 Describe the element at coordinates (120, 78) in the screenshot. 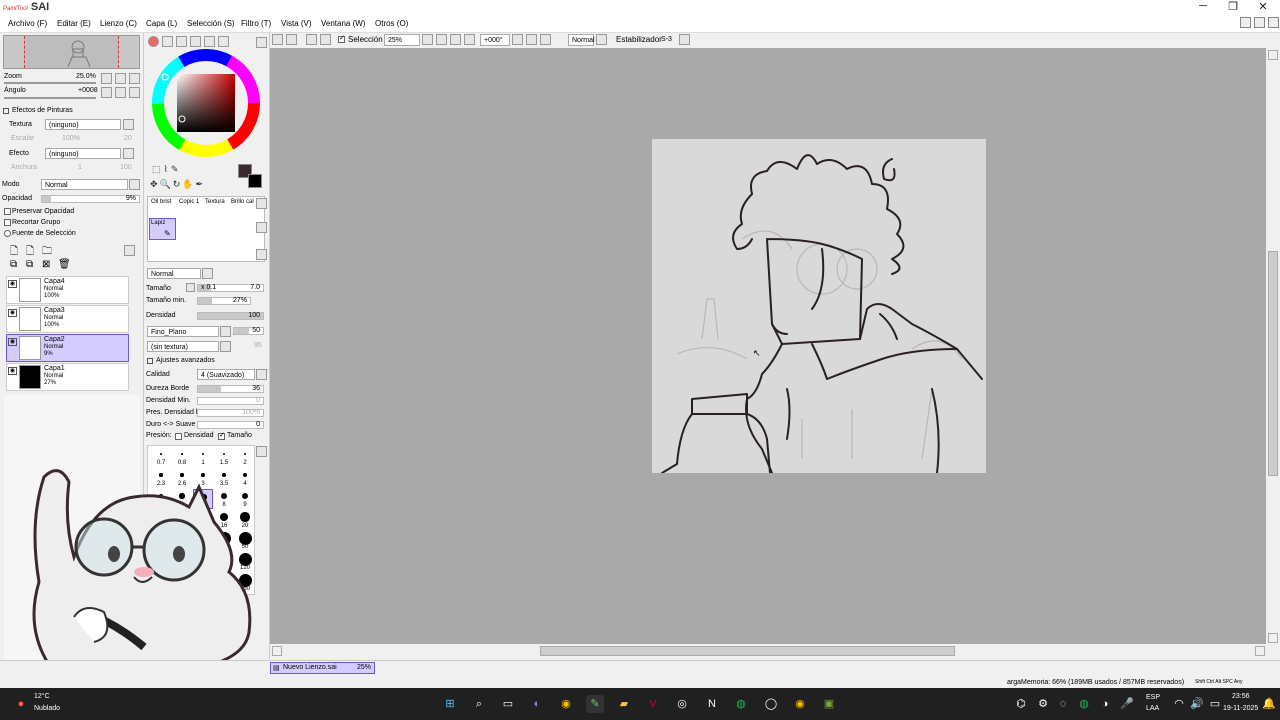

I see `nav-zoom-in-icon` at that location.